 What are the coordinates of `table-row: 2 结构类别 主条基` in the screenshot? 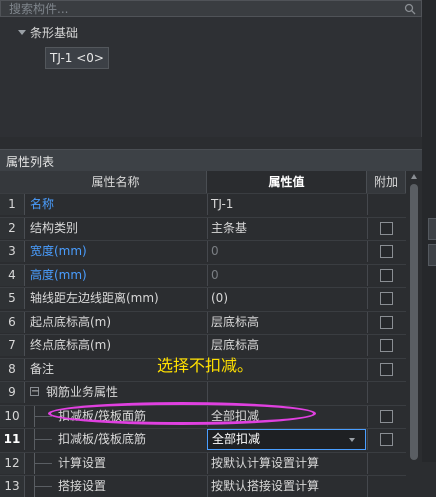 It's located at (203, 227).